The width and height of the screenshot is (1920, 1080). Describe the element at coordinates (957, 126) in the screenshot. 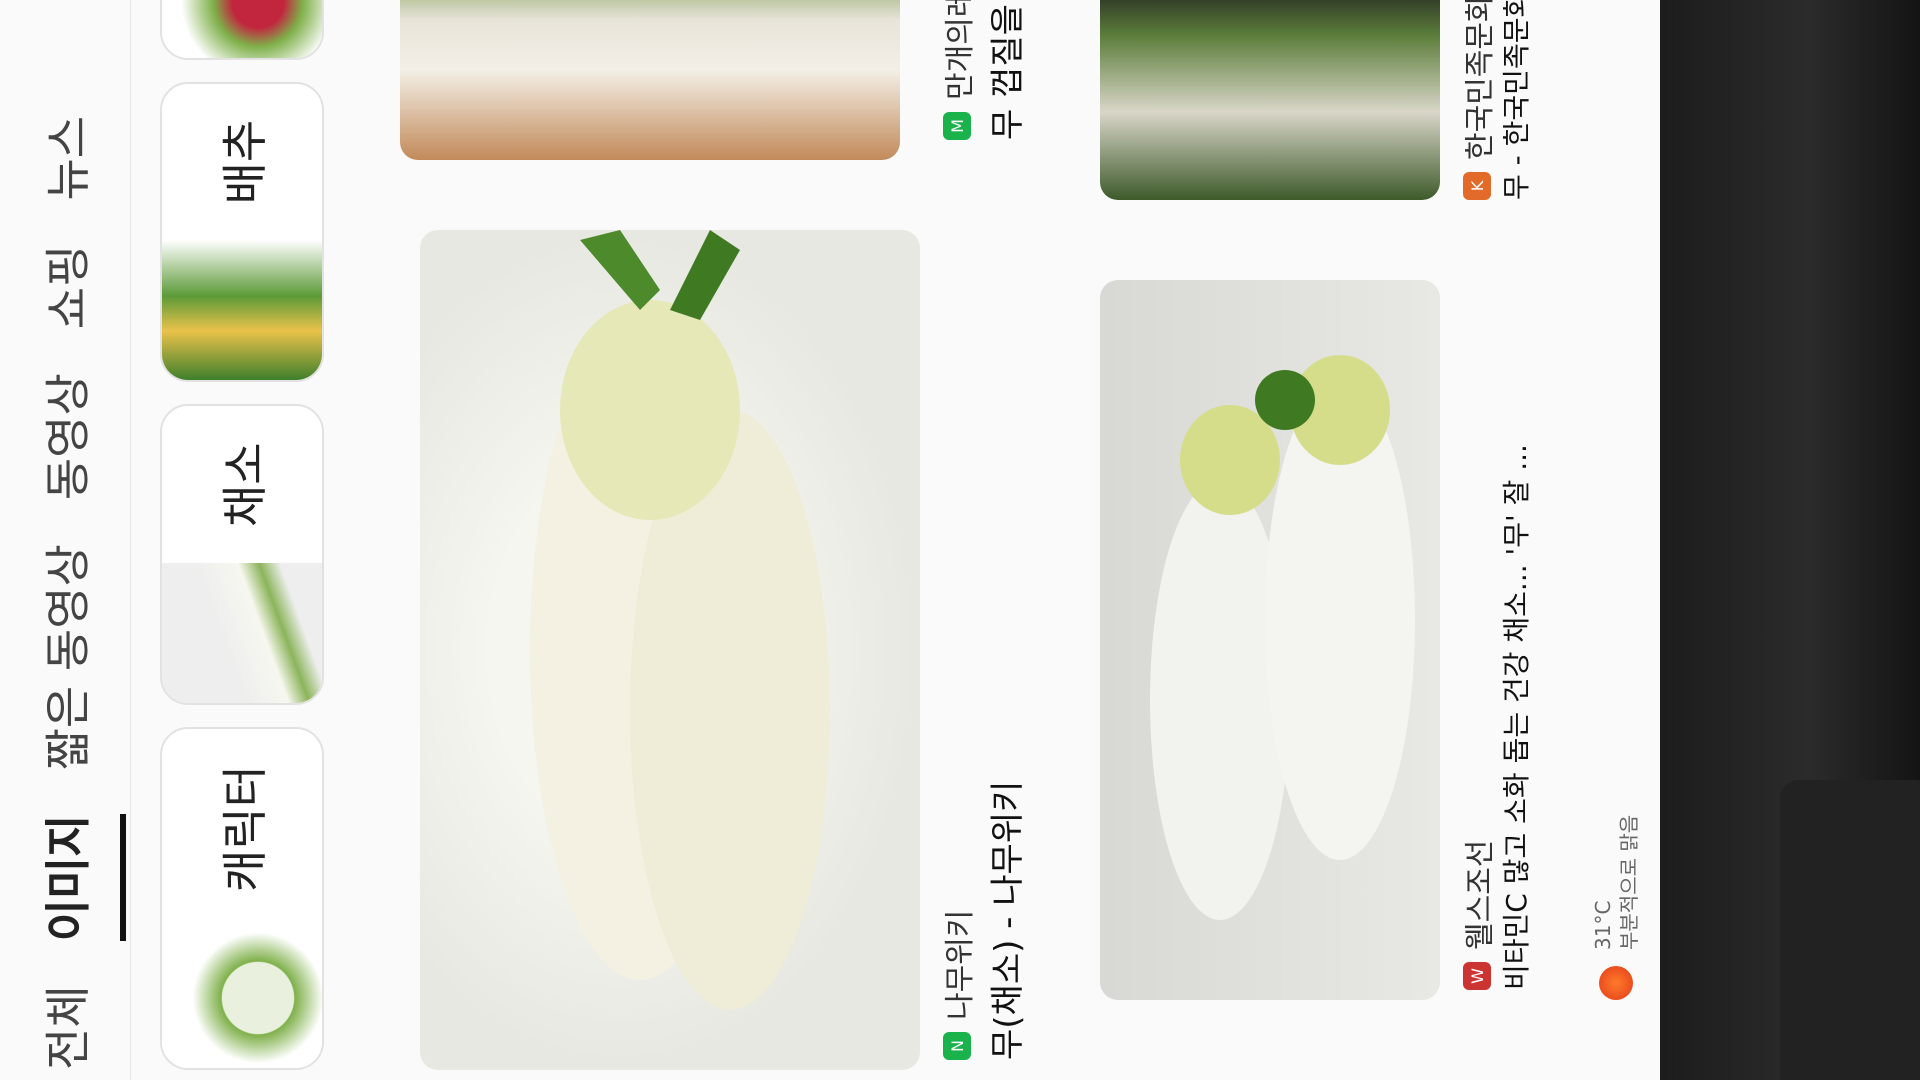

I see `recipe-favicon: M` at that location.